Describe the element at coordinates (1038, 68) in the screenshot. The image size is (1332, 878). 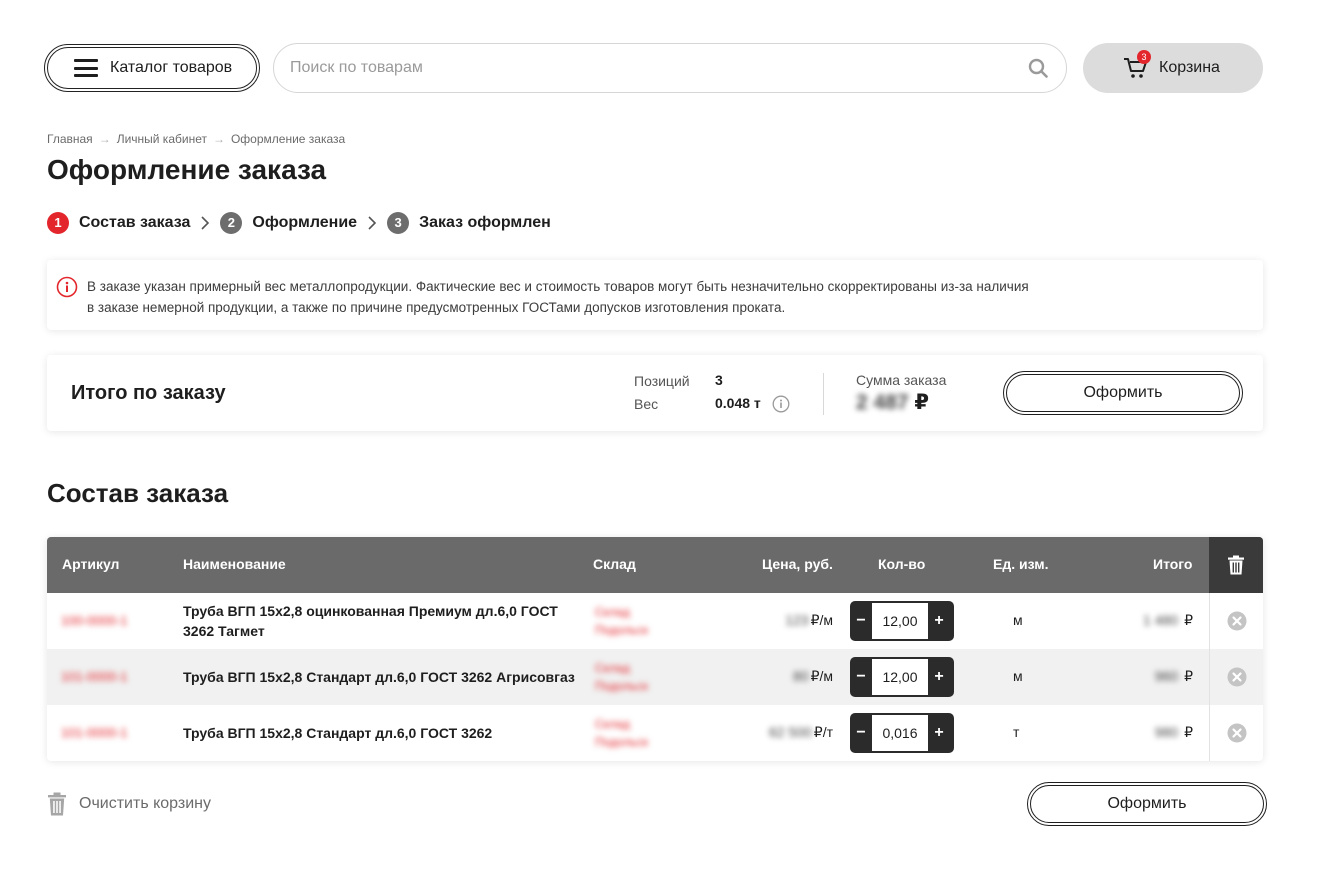
I see `search-icon` at that location.